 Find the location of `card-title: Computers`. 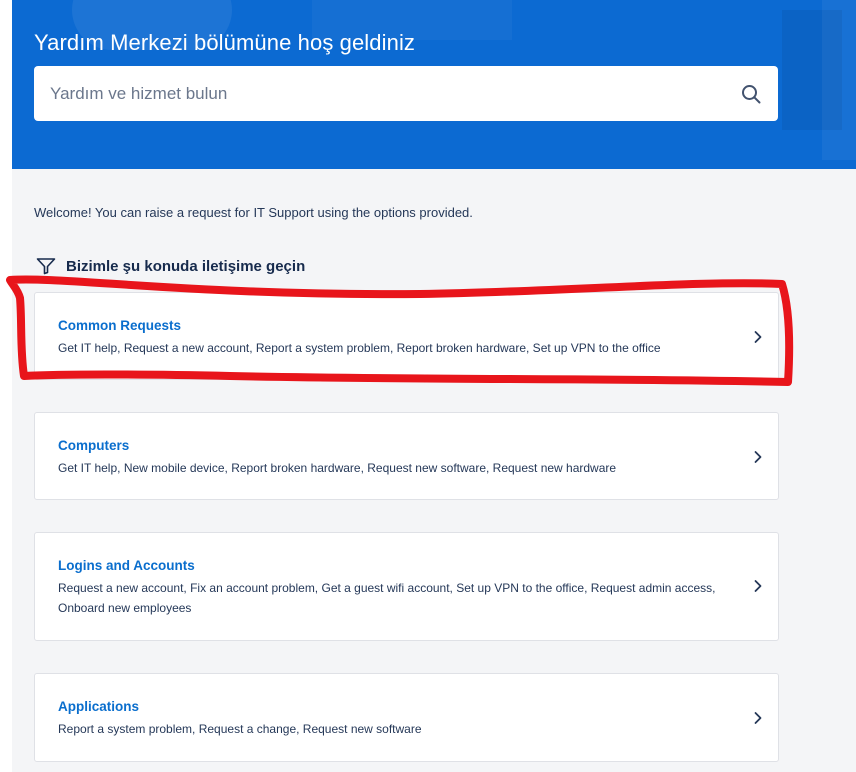

card-title: Computers is located at coordinates (93, 445).